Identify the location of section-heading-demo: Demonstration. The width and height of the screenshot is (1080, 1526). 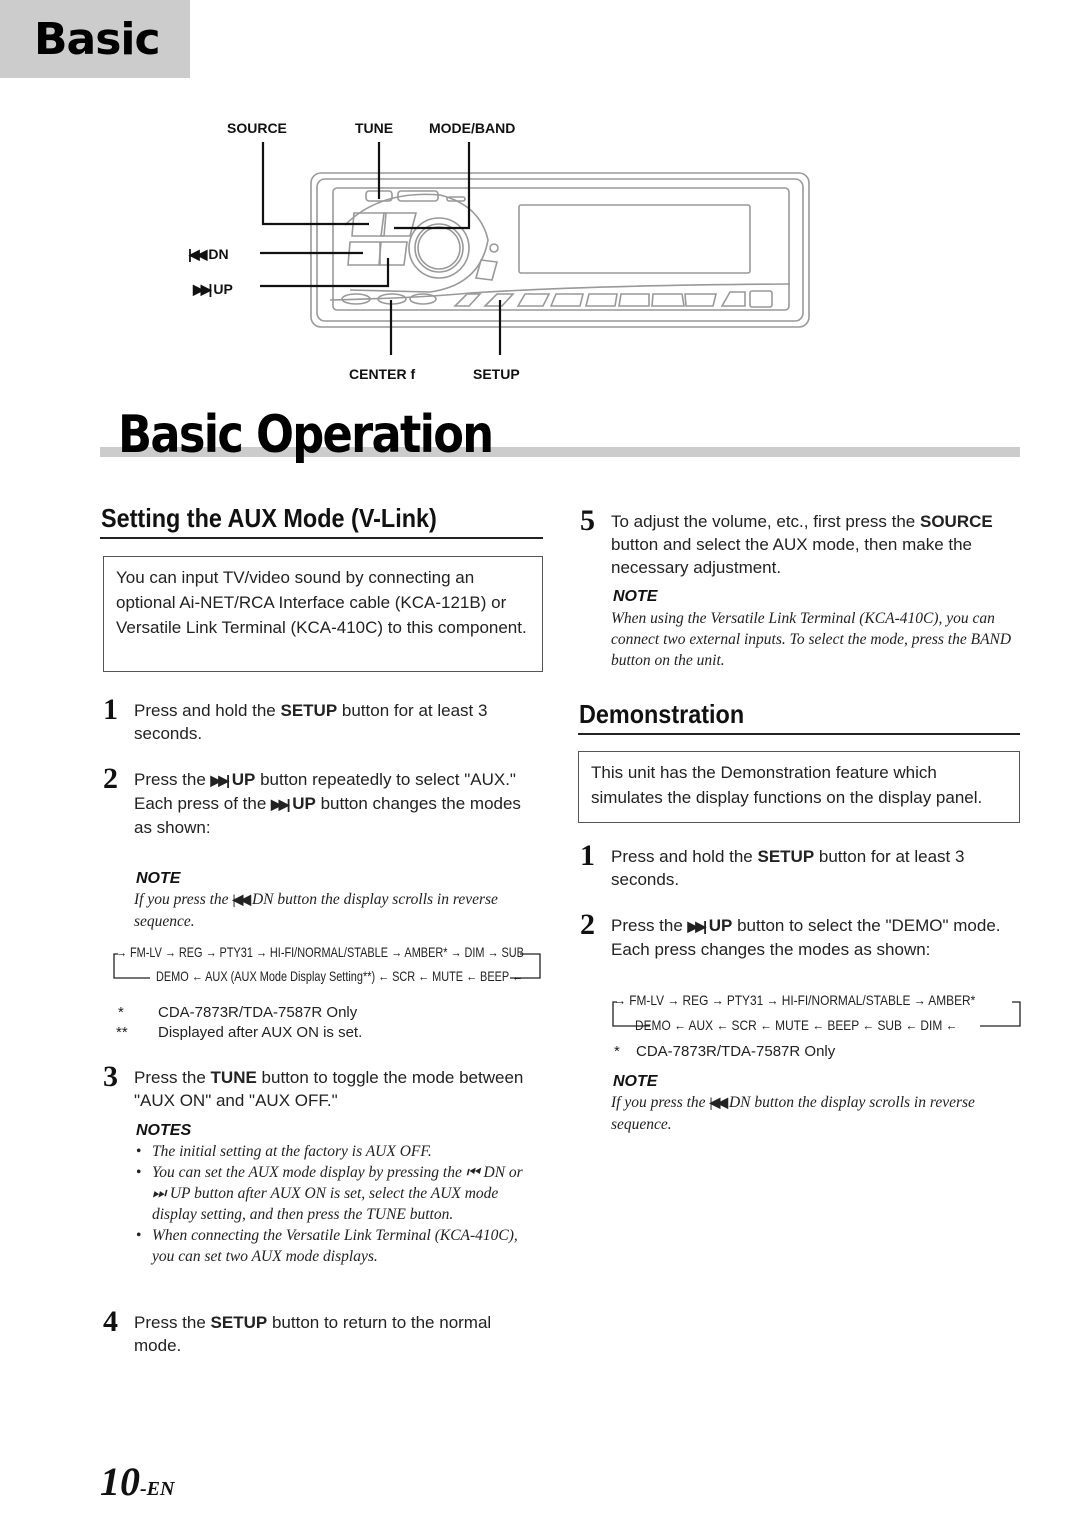
(662, 714).